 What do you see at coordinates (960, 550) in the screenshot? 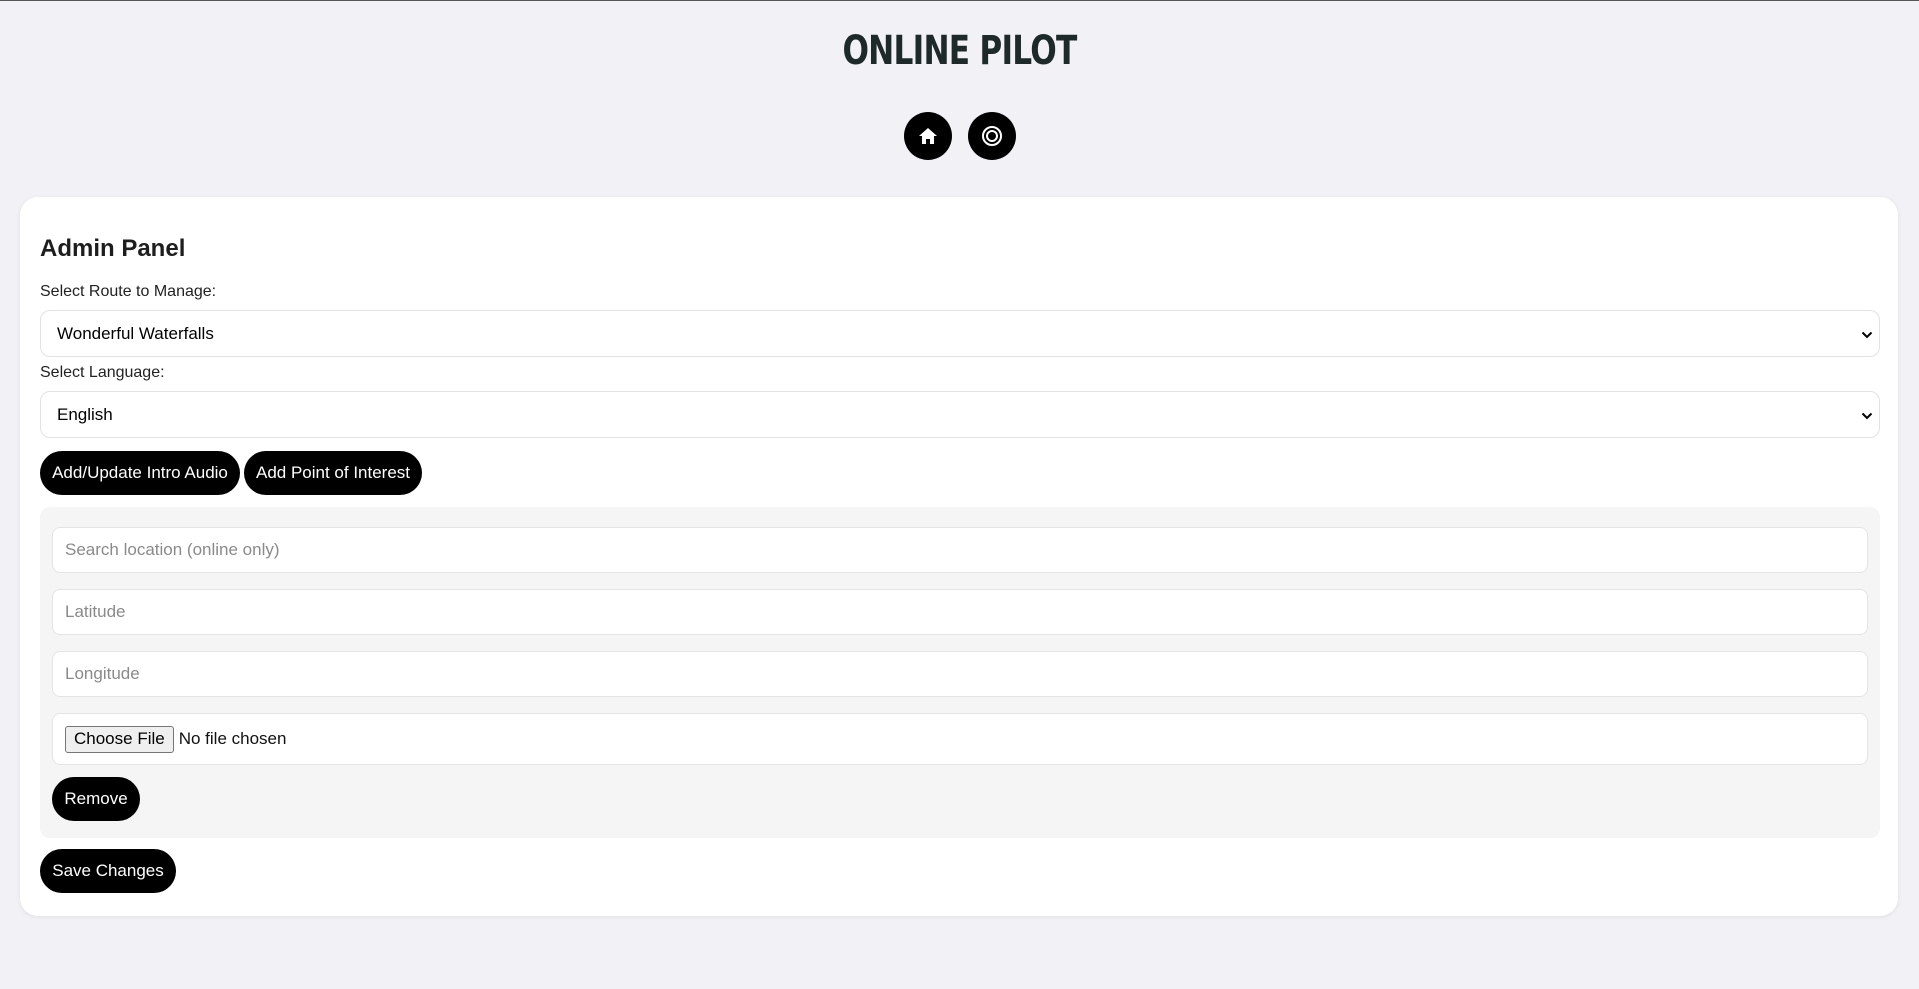
I see `search-location-input` at bounding box center [960, 550].